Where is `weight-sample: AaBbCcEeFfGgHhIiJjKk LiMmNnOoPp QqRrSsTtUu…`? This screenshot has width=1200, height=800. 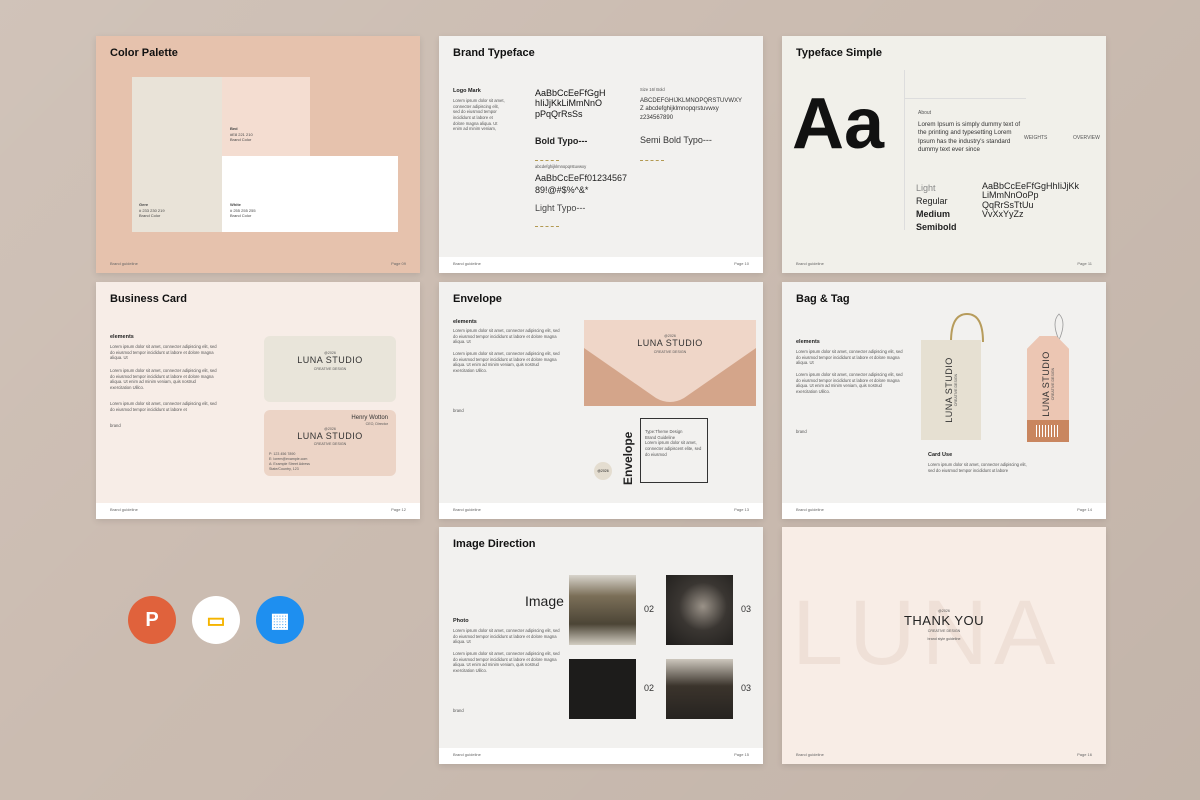 weight-sample: AaBbCcEeFfGgHhIiJjKk LiMmNnOoPp QqRrSsTtUu… is located at coordinates (1031, 200).